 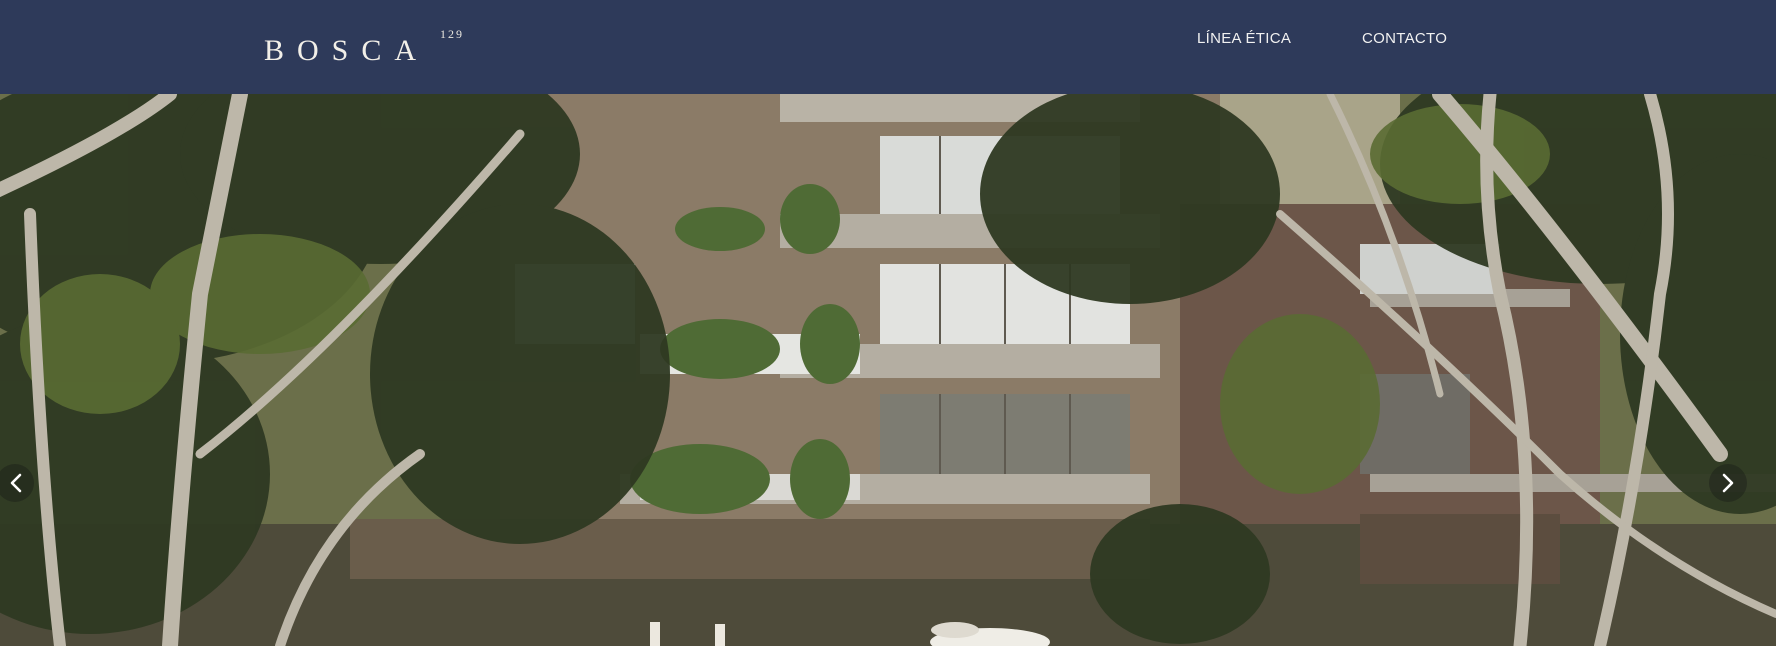 I want to click on brand-logo: BOSCA, so click(x=346, y=51).